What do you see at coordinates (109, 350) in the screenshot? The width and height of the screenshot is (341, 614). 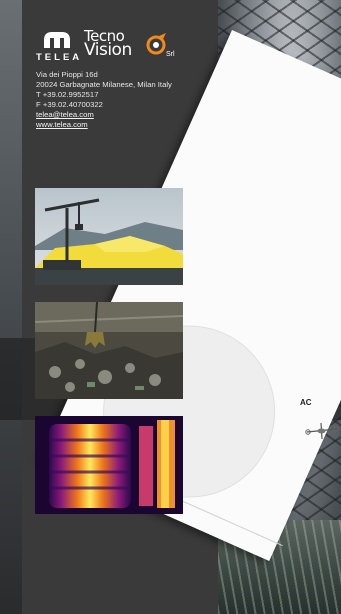 I see `photo-scrap-yard` at bounding box center [109, 350].